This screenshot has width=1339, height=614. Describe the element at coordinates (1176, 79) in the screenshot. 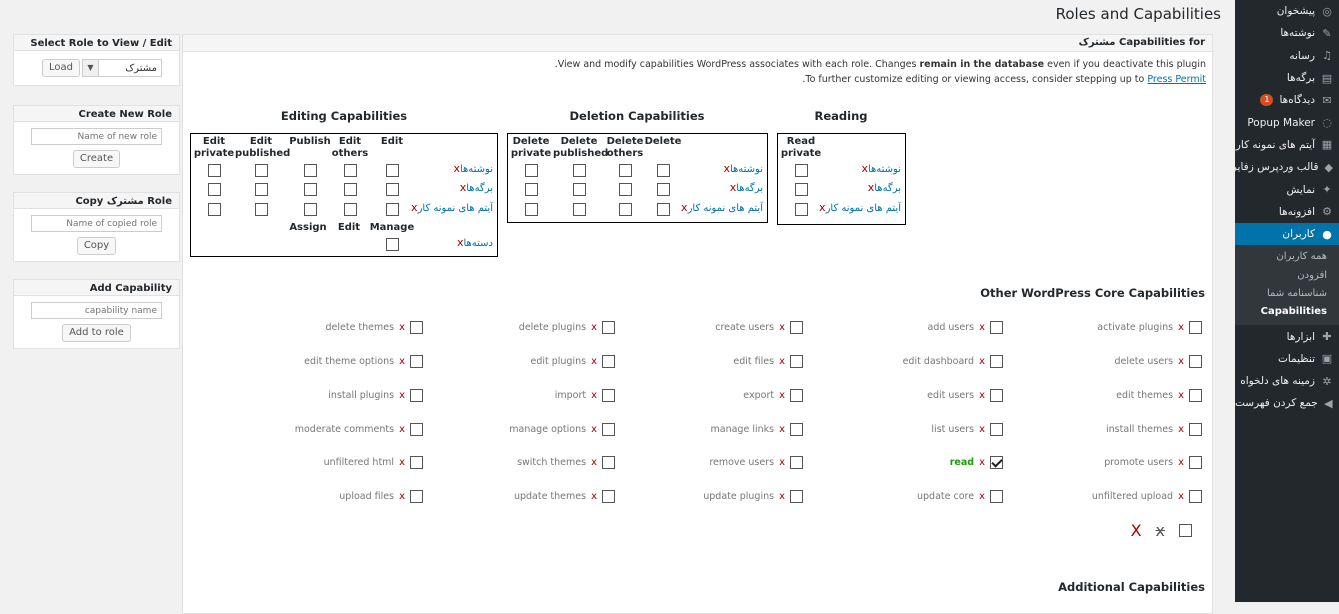

I see `press-permit-link: Press Permit` at that location.